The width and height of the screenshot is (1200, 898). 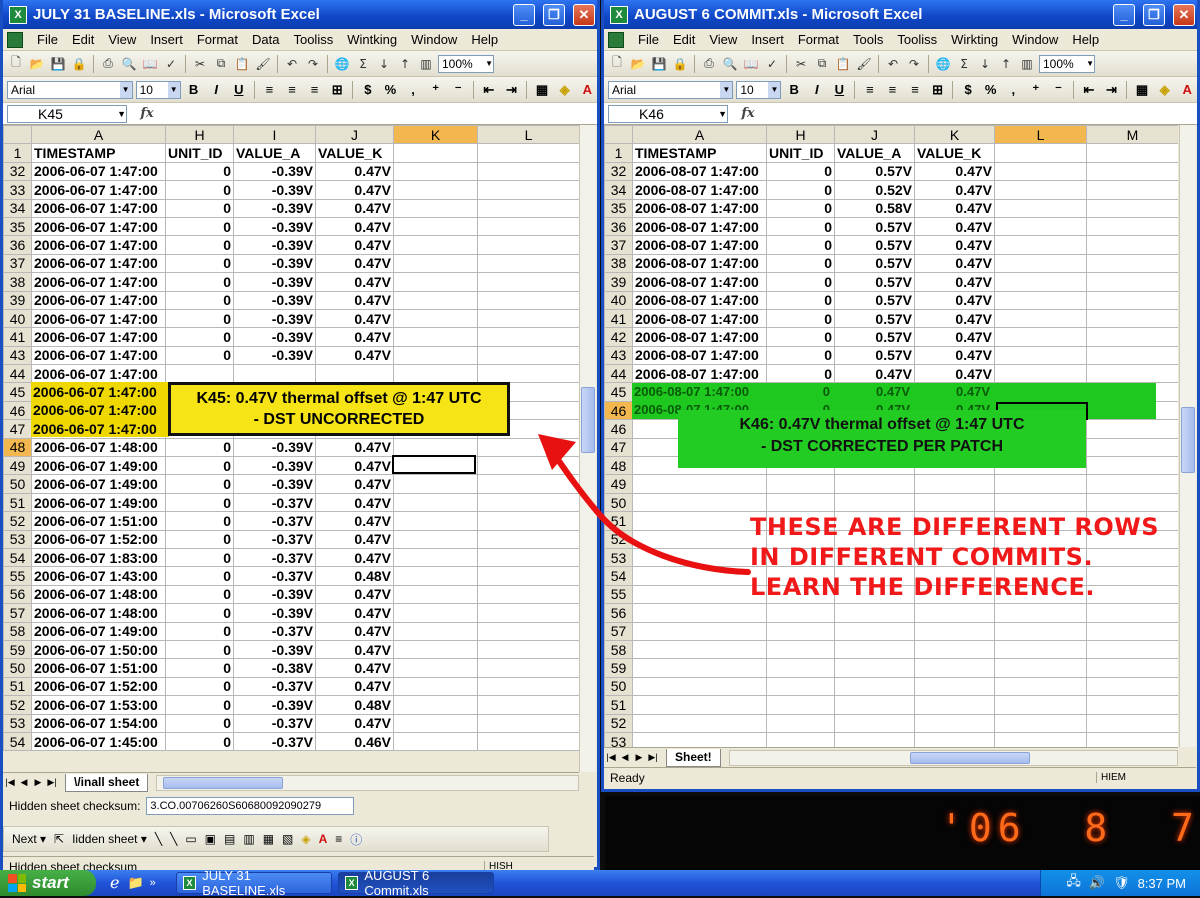 I want to click on row-header: 46, so click(x=17, y=410).